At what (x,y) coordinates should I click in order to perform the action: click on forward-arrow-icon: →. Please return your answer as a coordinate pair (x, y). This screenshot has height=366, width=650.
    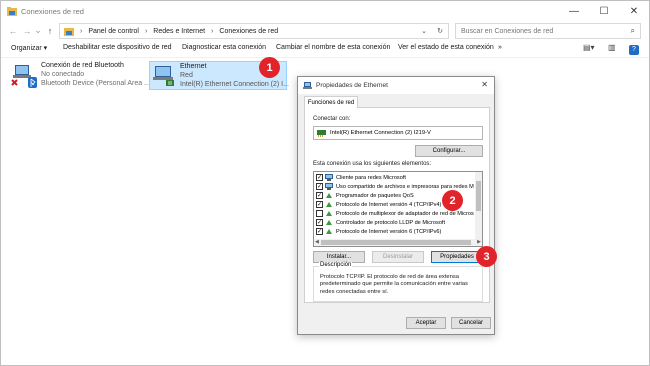
    Looking at the image, I should click on (27, 30).